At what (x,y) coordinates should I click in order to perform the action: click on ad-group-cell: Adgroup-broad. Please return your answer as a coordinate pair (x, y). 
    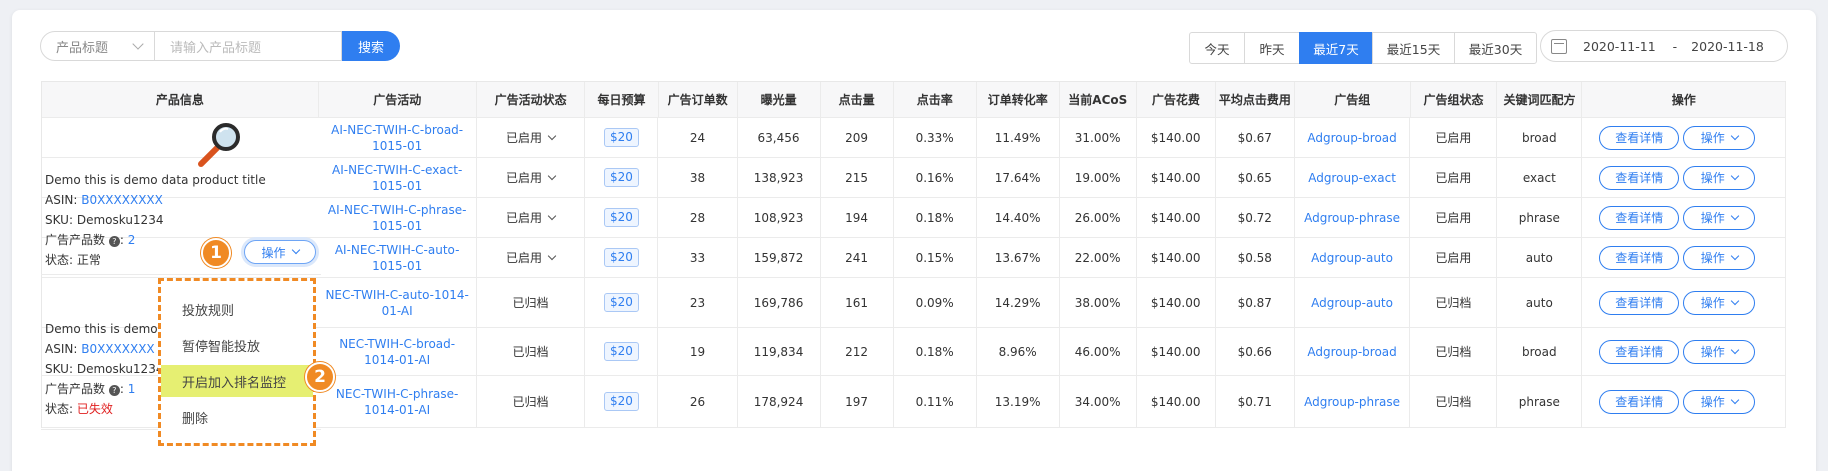
    Looking at the image, I should click on (1353, 351).